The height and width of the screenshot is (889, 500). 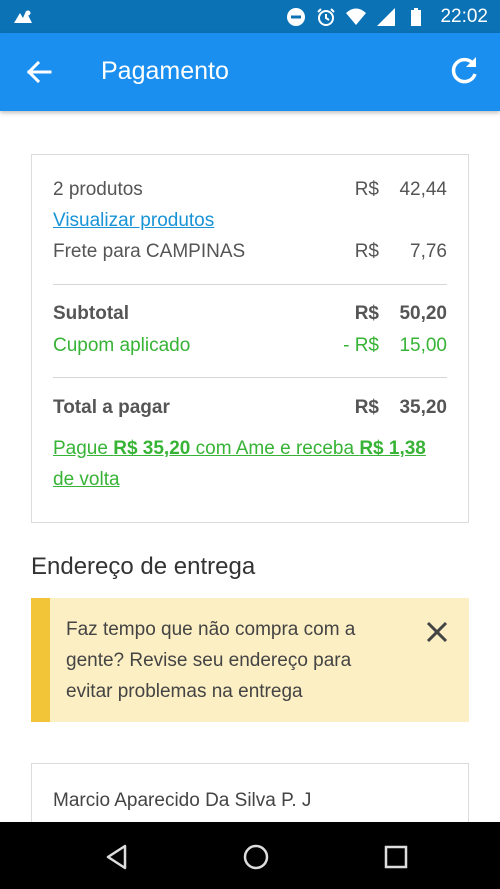 I want to click on notification-icon, so click(x=23, y=16).